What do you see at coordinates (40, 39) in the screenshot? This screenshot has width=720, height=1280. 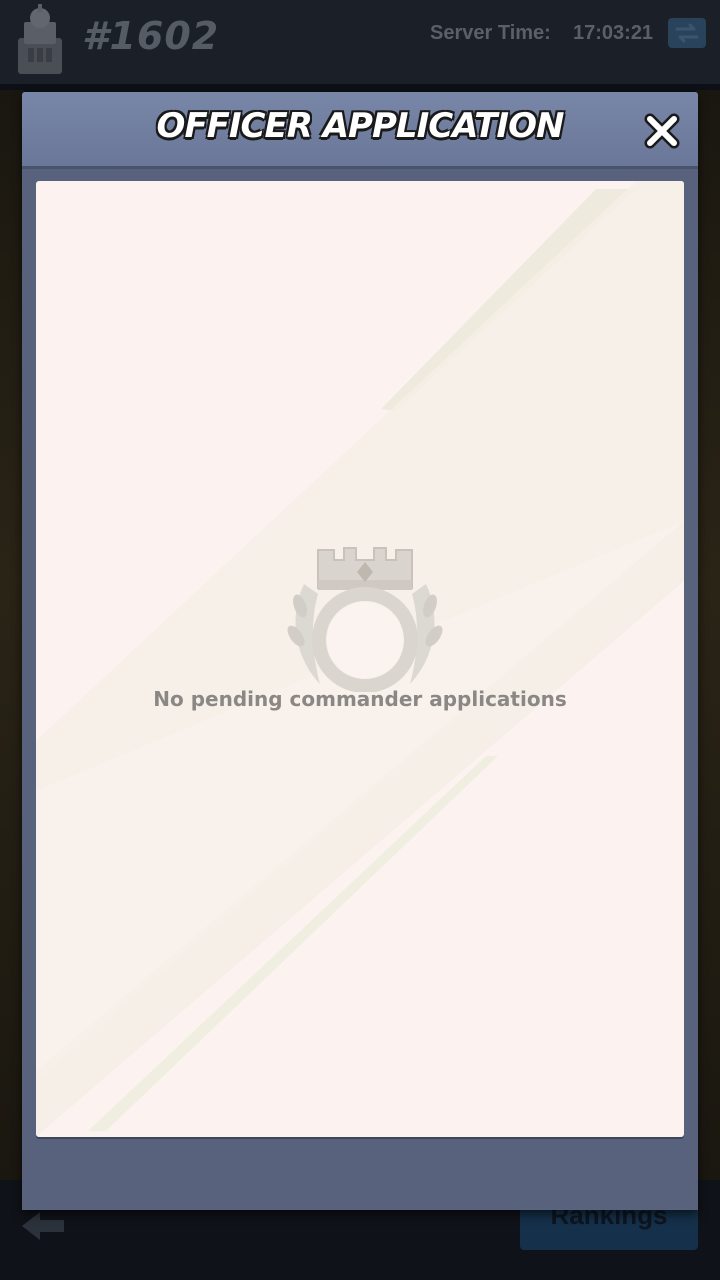 I see `castle-tower-icon` at bounding box center [40, 39].